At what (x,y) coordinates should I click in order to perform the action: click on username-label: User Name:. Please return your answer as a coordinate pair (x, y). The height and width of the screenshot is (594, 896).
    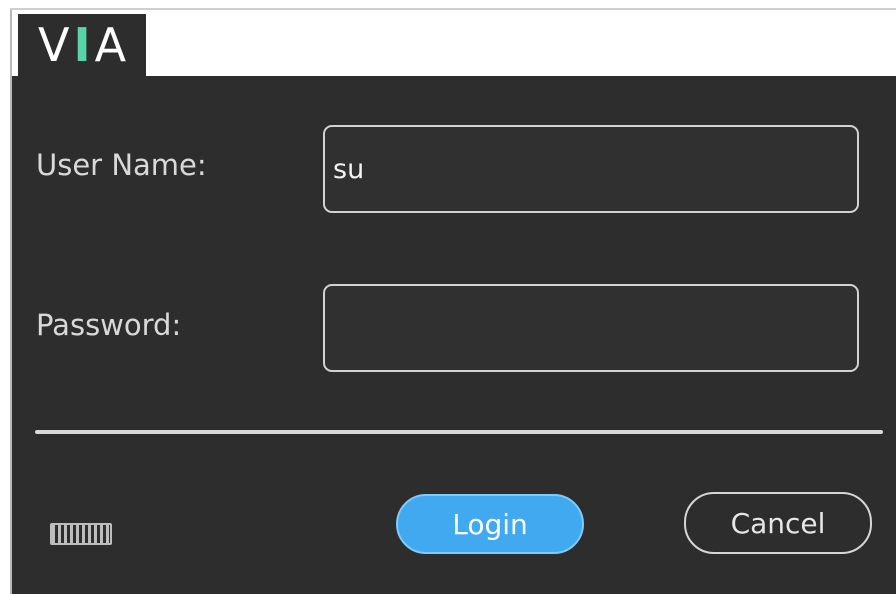
    Looking at the image, I should click on (121, 165).